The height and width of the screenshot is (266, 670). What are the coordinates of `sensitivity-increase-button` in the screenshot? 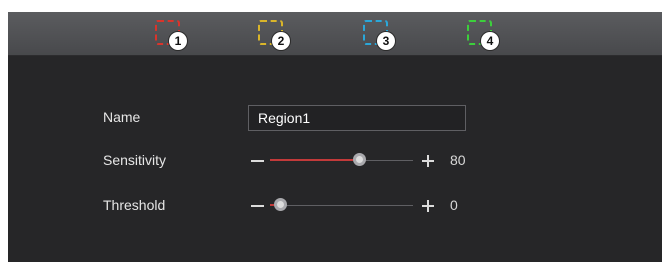 It's located at (428, 161).